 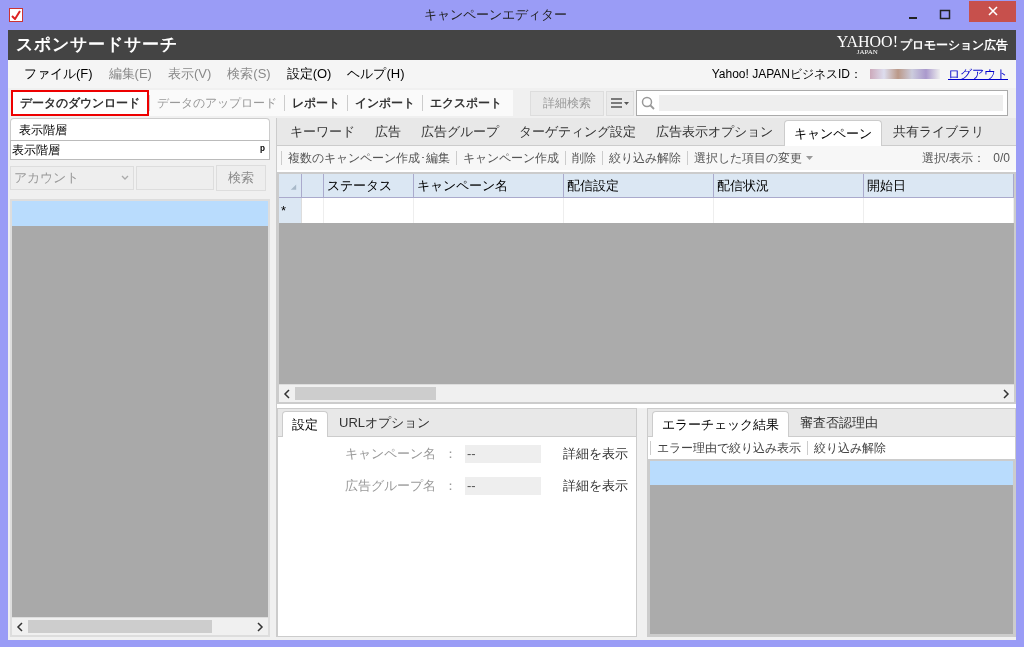 I want to click on column-header: 配信設定, so click(x=639, y=185).